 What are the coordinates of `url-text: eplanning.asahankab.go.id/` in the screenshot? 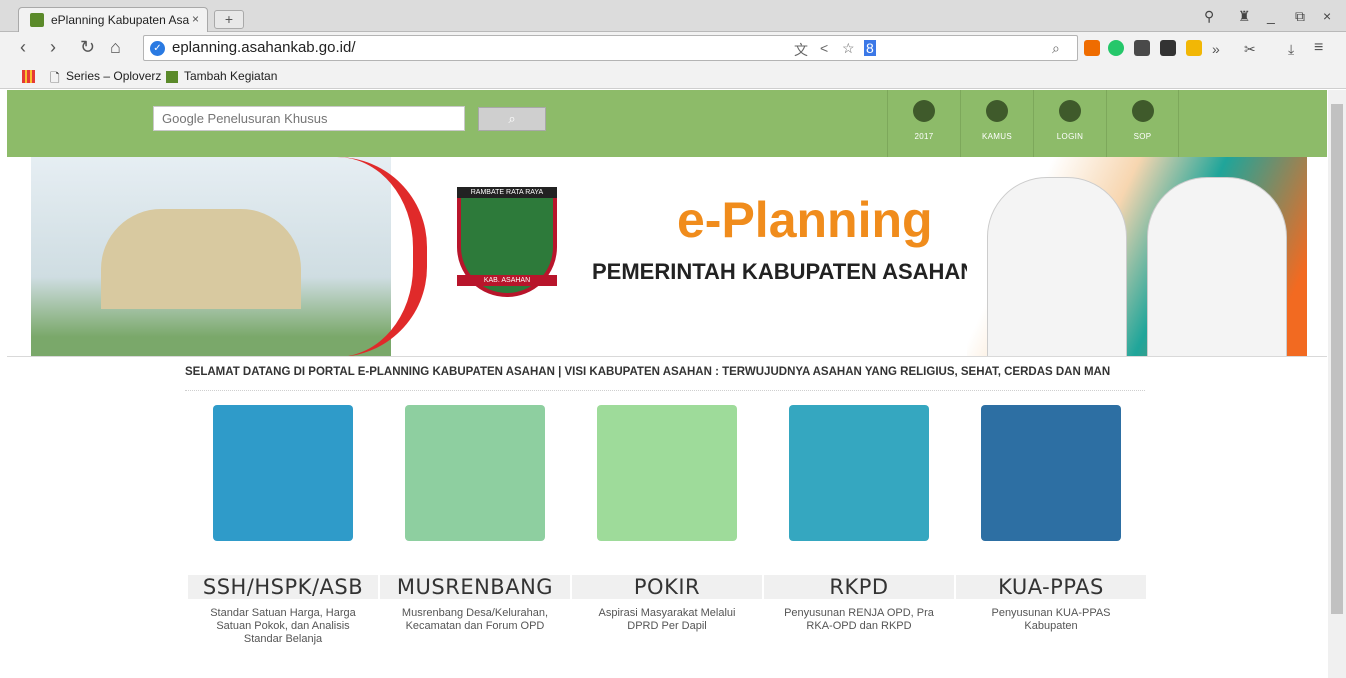 It's located at (264, 47).